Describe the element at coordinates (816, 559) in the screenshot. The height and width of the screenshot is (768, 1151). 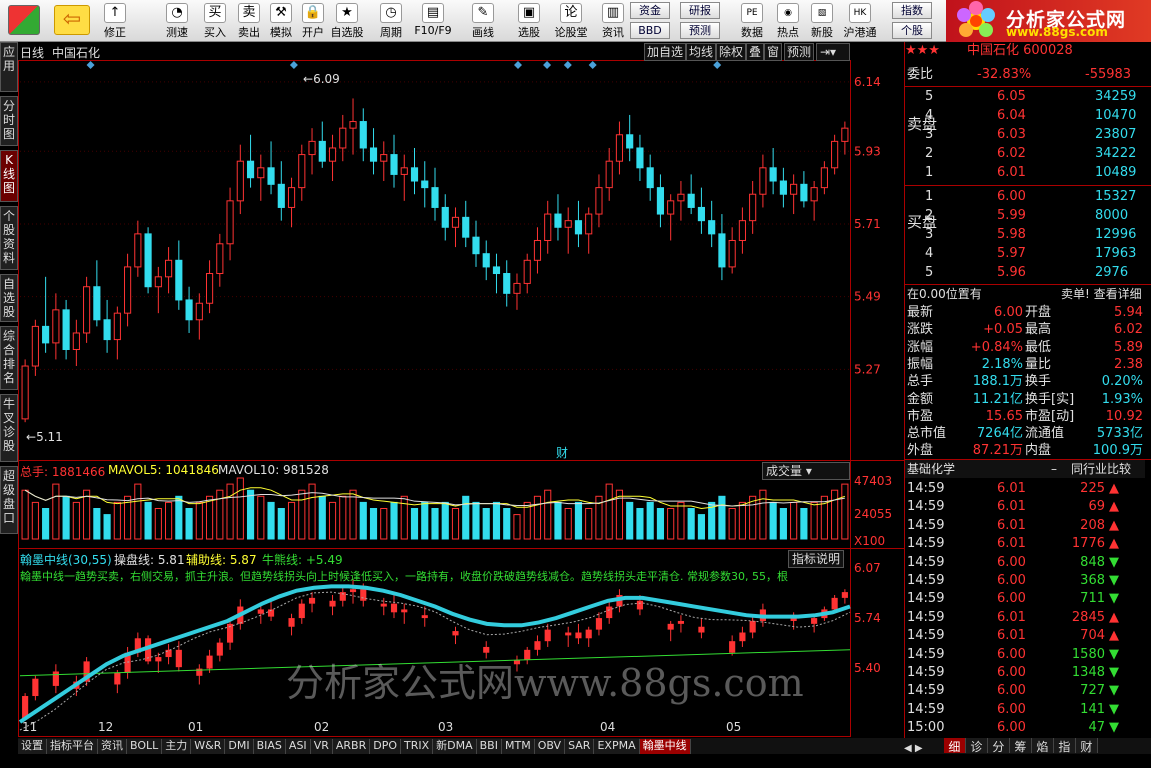
I see `indicator-help-button: 指标说明` at that location.